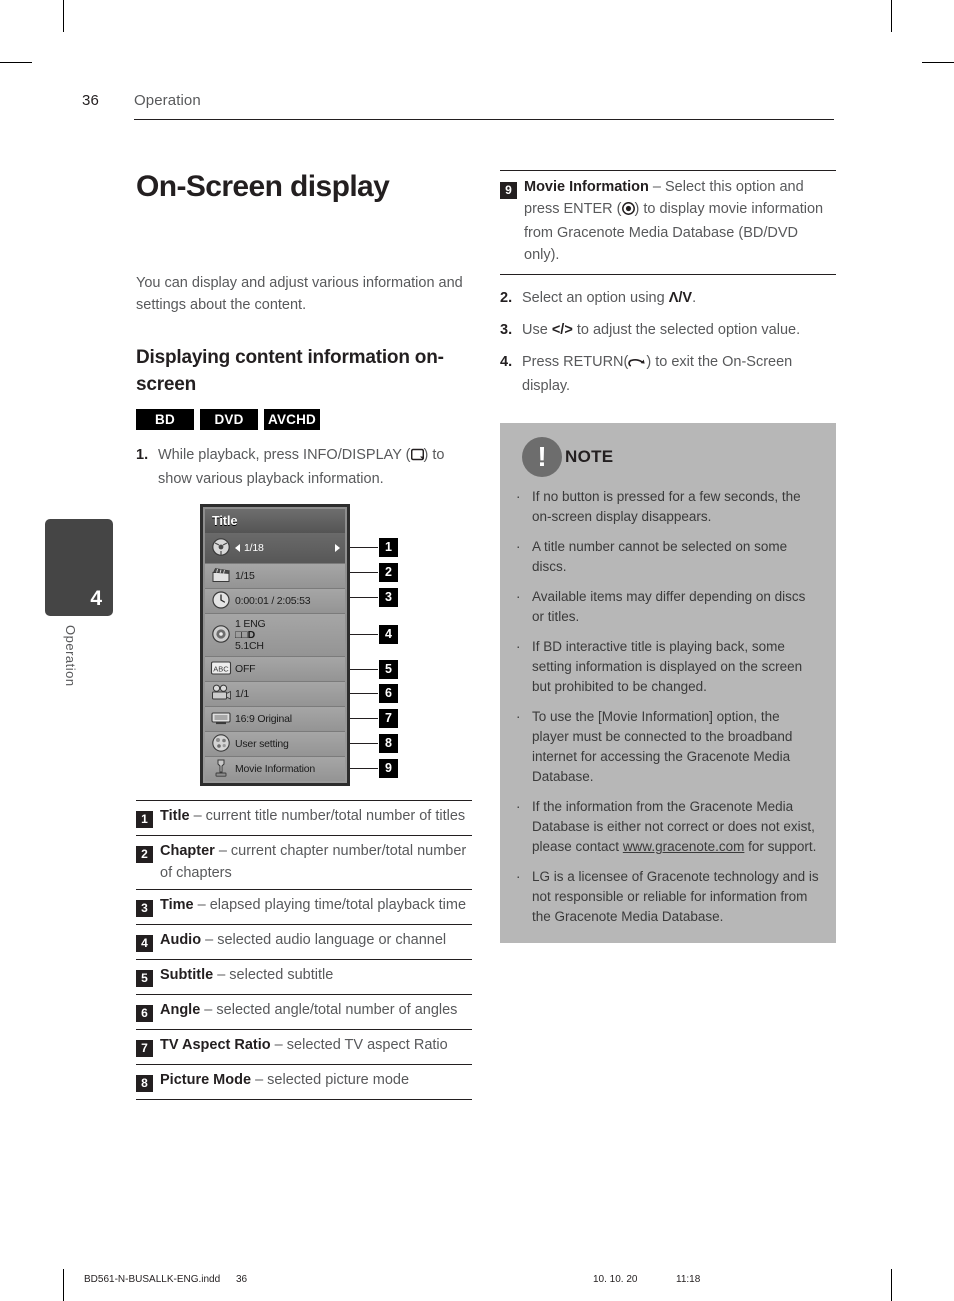 This screenshot has width=954, height=1301. What do you see at coordinates (187, 851) in the screenshot?
I see `legend-term-2: Chapter` at bounding box center [187, 851].